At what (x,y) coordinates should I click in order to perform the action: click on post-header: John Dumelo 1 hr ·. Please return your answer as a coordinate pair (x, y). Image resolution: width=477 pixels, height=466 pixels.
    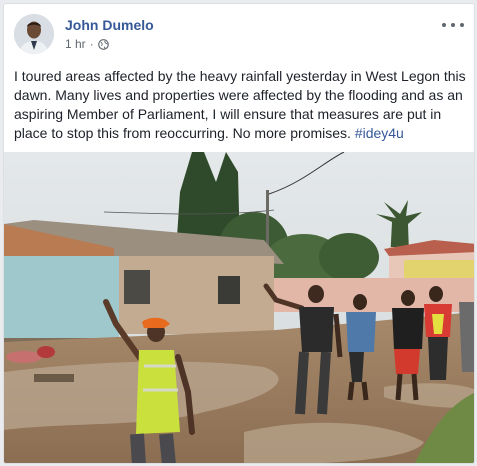
    Looking at the image, I should click on (239, 36).